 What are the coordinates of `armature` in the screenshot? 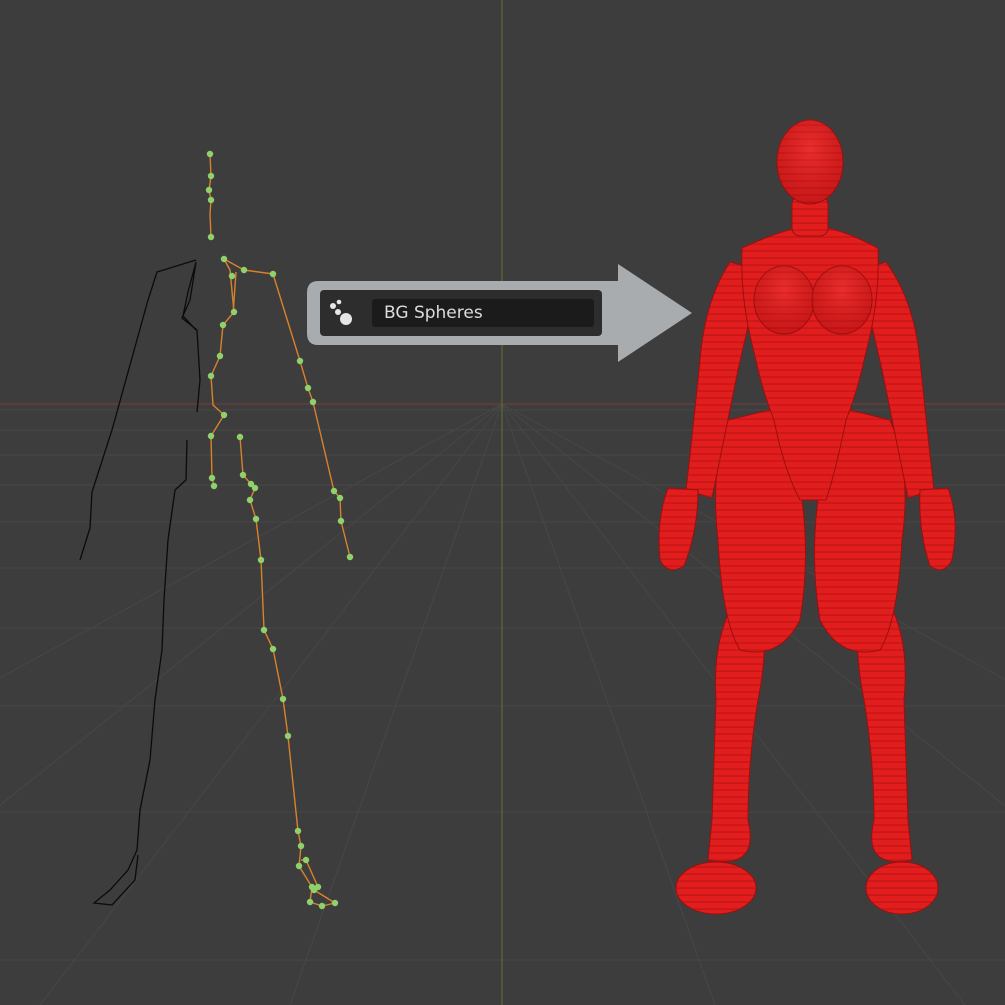 It's located at (279, 530).